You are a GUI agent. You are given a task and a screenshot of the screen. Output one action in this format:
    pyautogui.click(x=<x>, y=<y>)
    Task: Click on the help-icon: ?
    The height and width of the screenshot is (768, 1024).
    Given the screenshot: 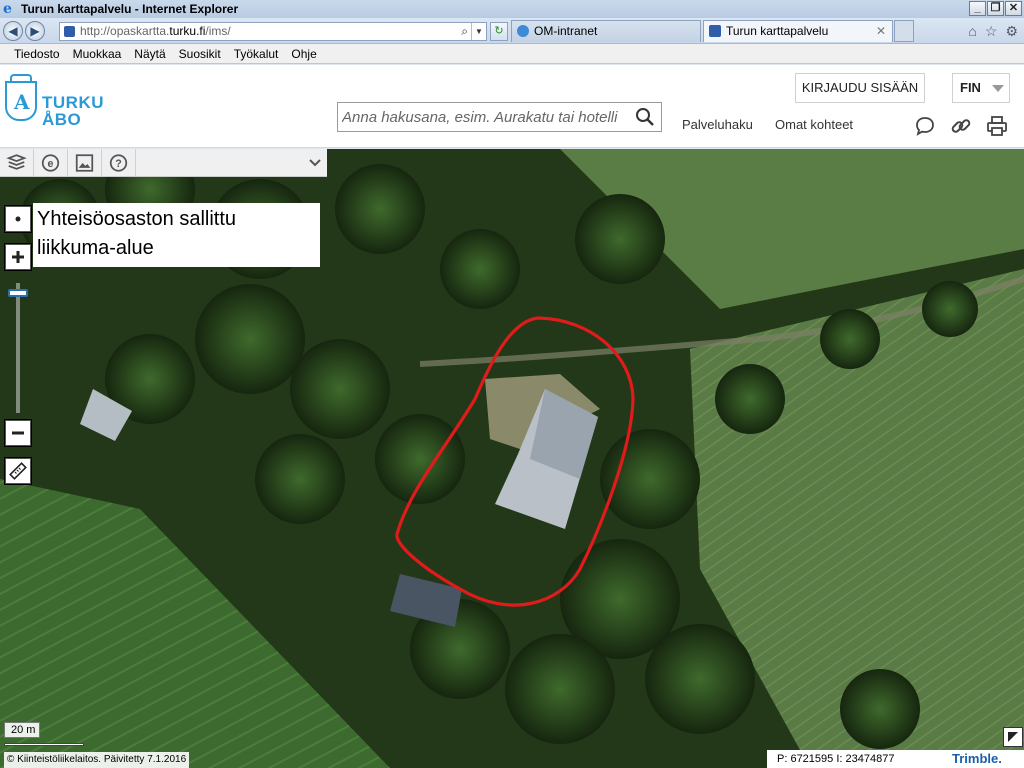 What is the action you would take?
    pyautogui.click(x=119, y=163)
    